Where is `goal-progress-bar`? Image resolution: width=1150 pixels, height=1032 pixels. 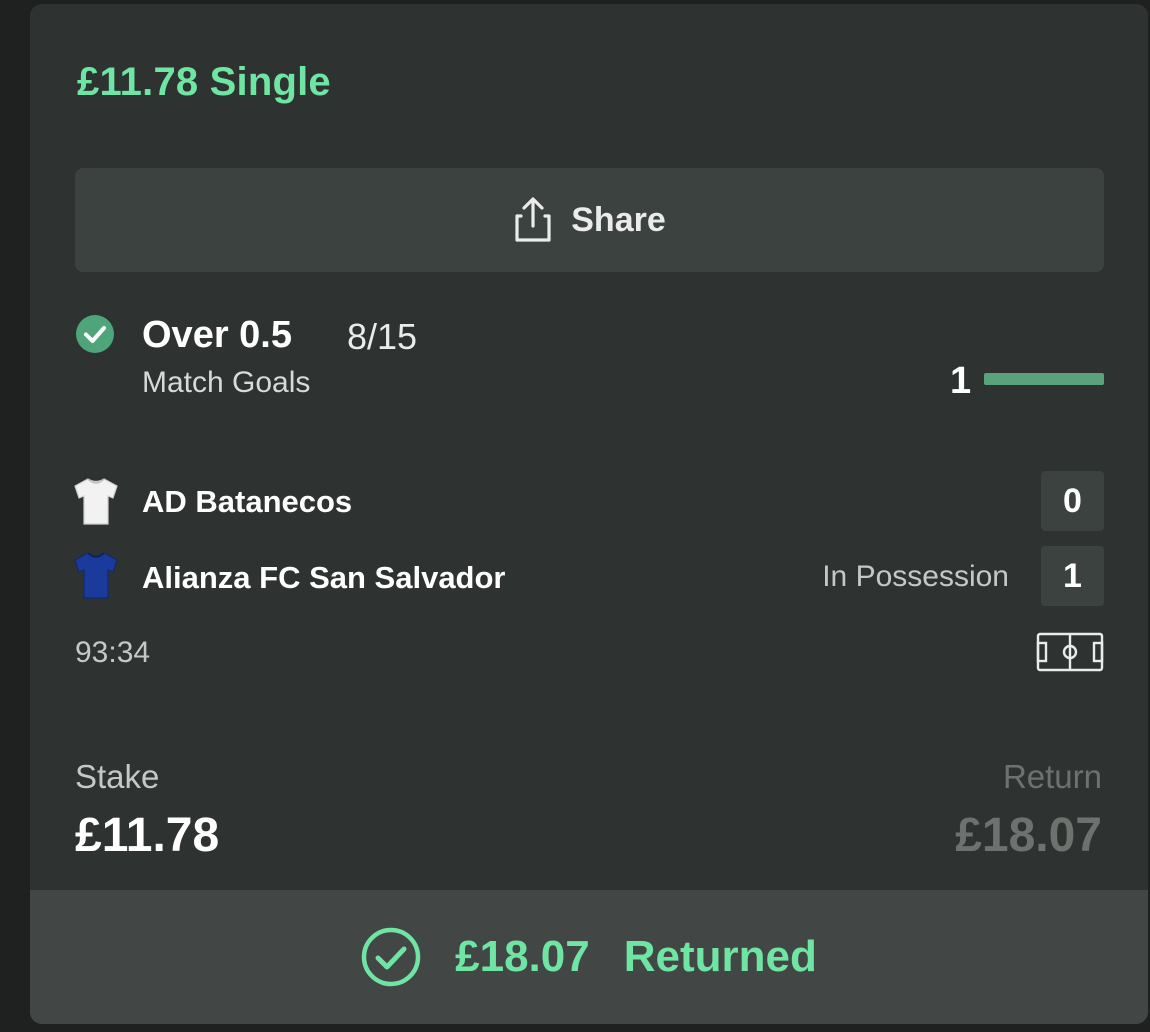
goal-progress-bar is located at coordinates (1044, 379).